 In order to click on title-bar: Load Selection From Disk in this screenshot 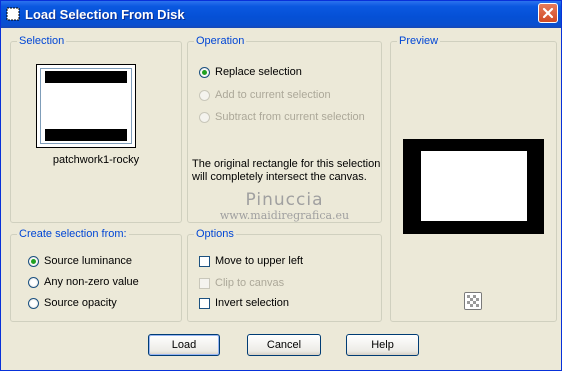, I will do `click(281, 14)`.